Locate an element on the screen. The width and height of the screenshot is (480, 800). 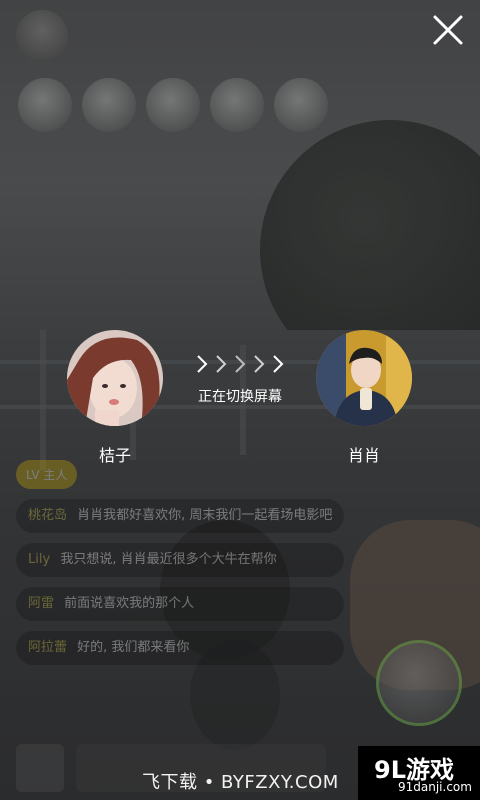
left-user-name: 桔子 is located at coordinates (114, 455).